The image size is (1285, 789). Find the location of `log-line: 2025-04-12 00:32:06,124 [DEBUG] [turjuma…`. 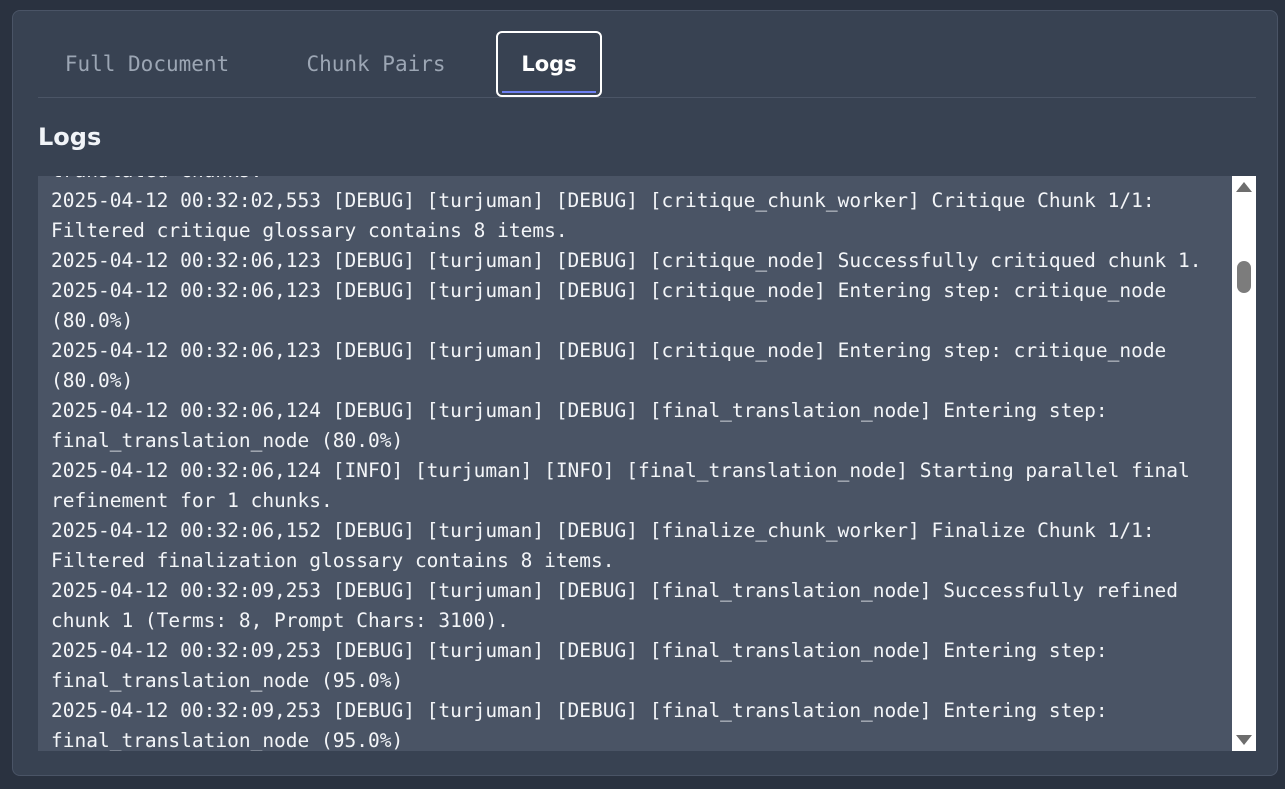

log-line: 2025-04-12 00:32:06,124 [DEBUG] [turjuma… is located at coordinates (579, 410).